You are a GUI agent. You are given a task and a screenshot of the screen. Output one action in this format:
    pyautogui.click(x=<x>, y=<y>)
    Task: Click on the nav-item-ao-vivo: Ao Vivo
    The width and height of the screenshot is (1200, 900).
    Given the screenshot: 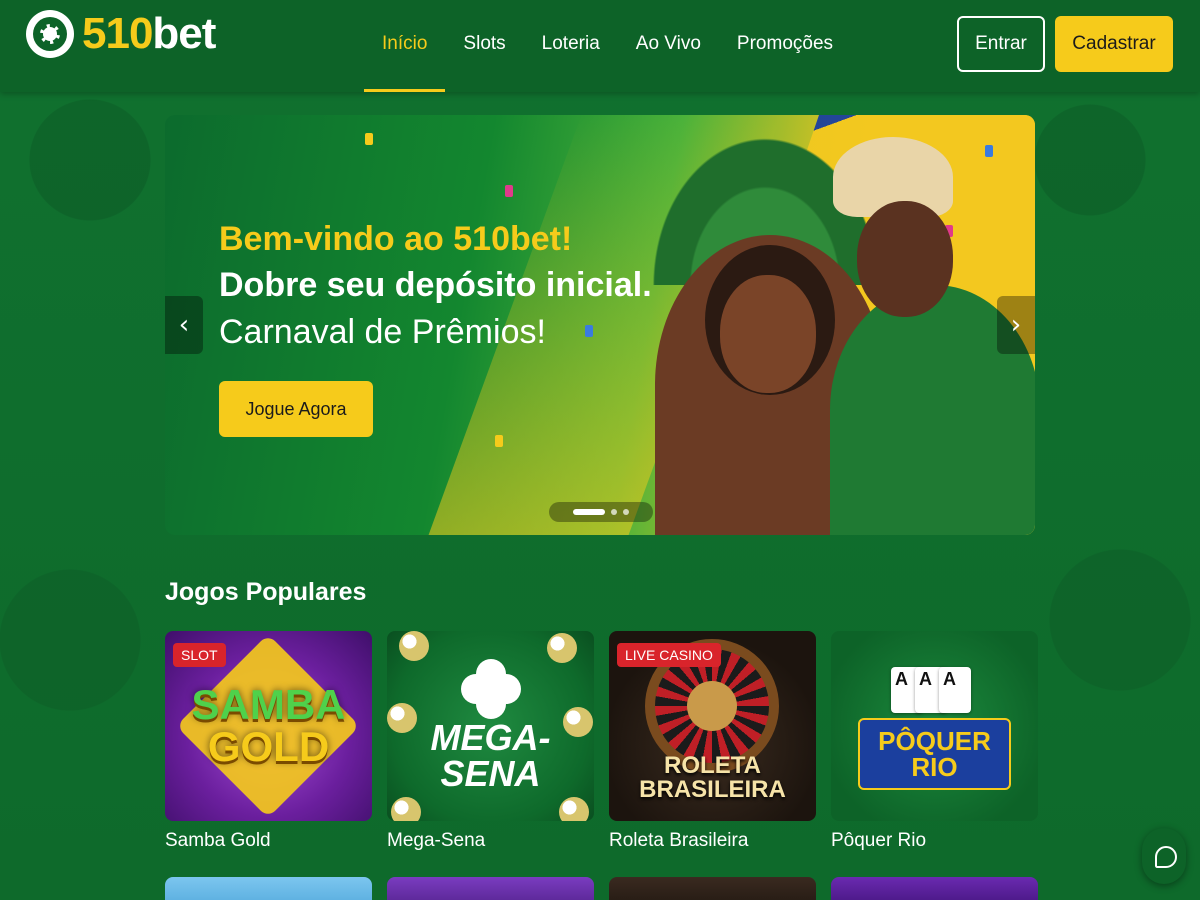 What is the action you would take?
    pyautogui.click(x=668, y=46)
    